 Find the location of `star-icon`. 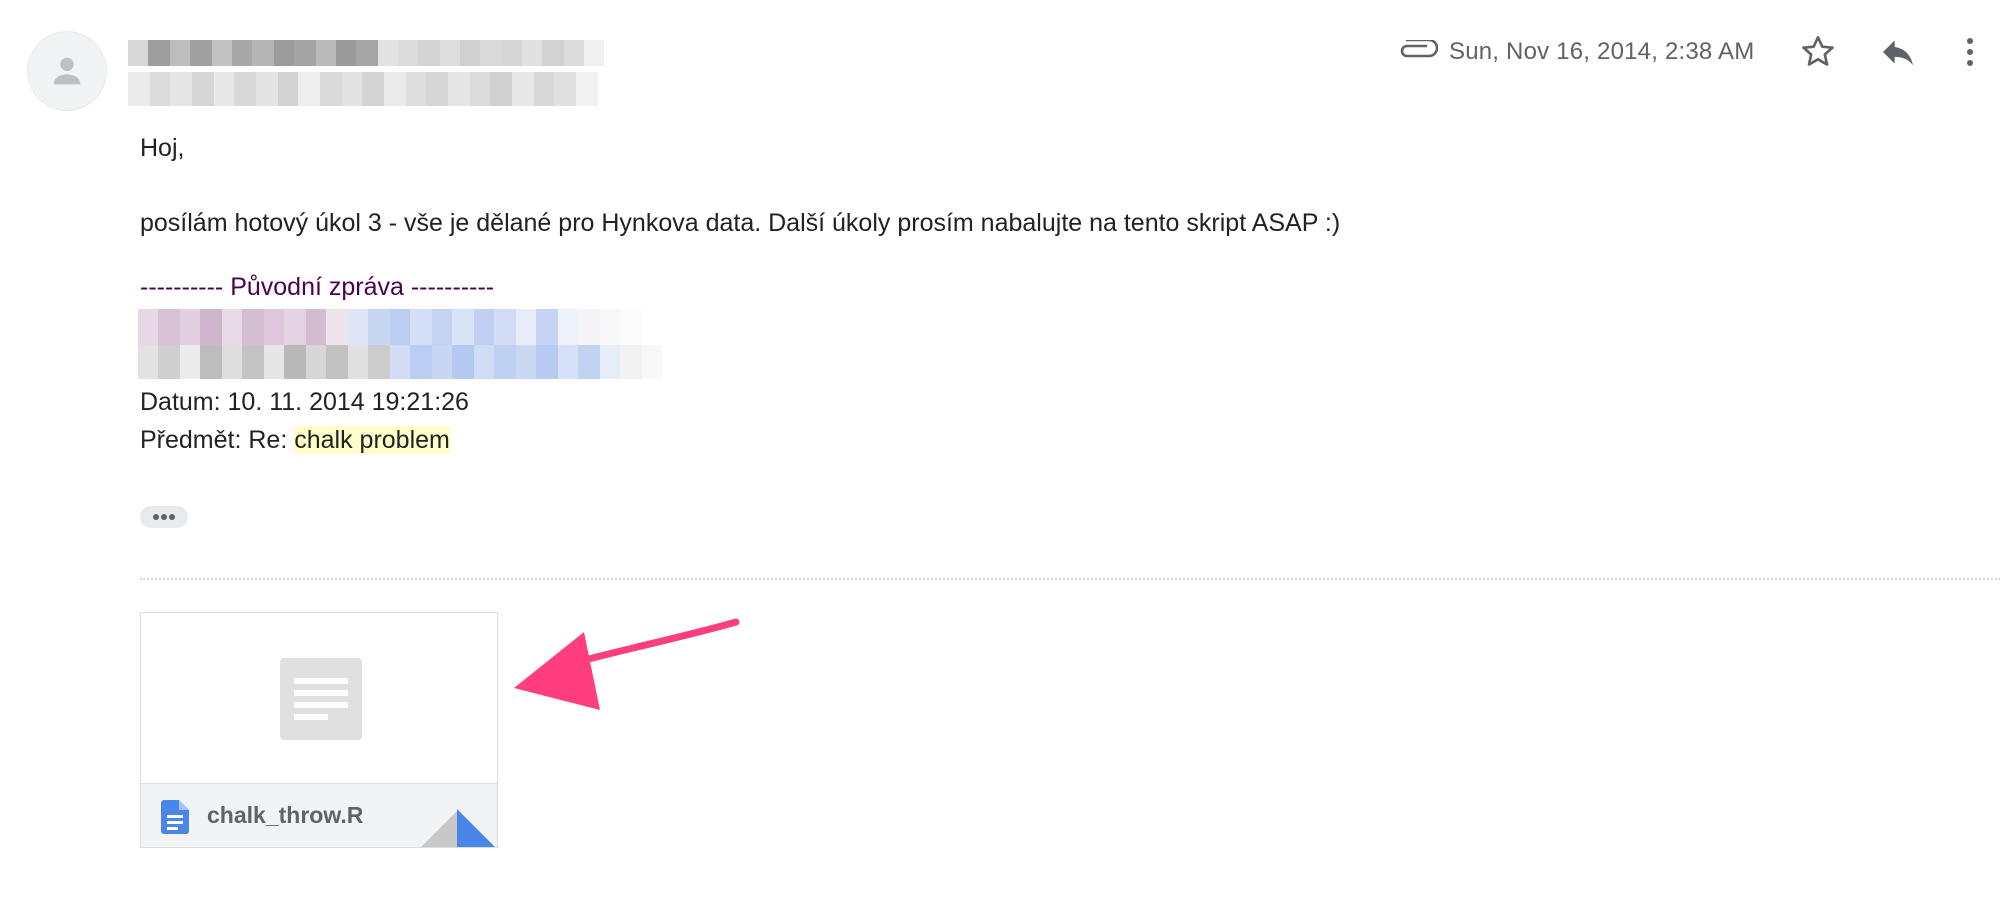

star-icon is located at coordinates (1818, 51).